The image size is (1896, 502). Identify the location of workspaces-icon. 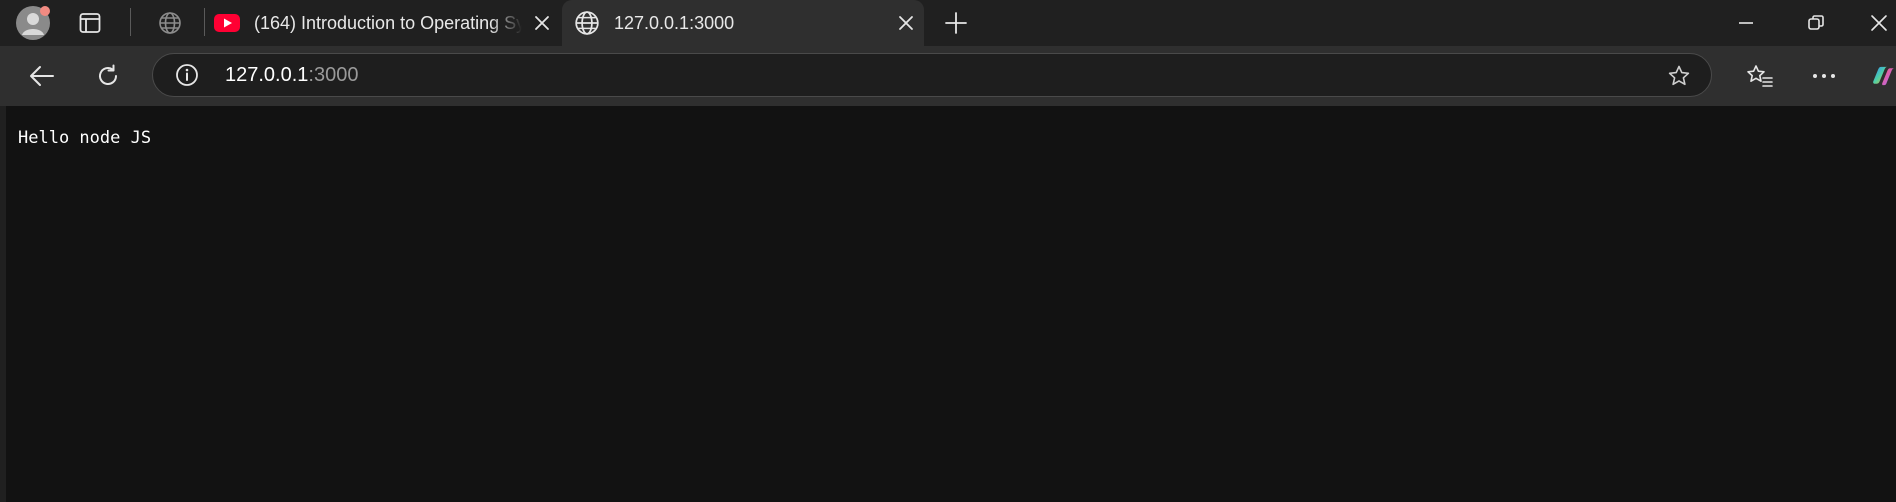
(90, 23).